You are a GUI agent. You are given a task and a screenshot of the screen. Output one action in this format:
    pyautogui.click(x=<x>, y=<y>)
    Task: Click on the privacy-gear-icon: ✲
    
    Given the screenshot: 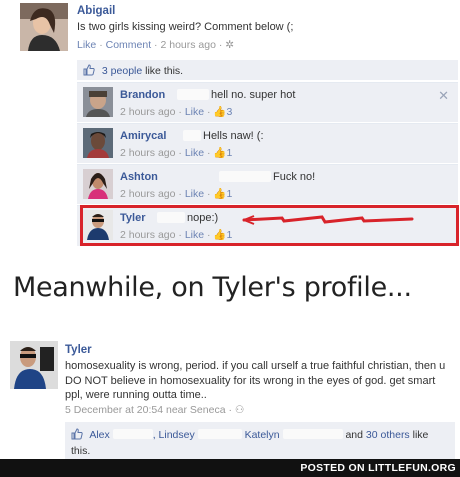 What is the action you would take?
    pyautogui.click(x=229, y=45)
    